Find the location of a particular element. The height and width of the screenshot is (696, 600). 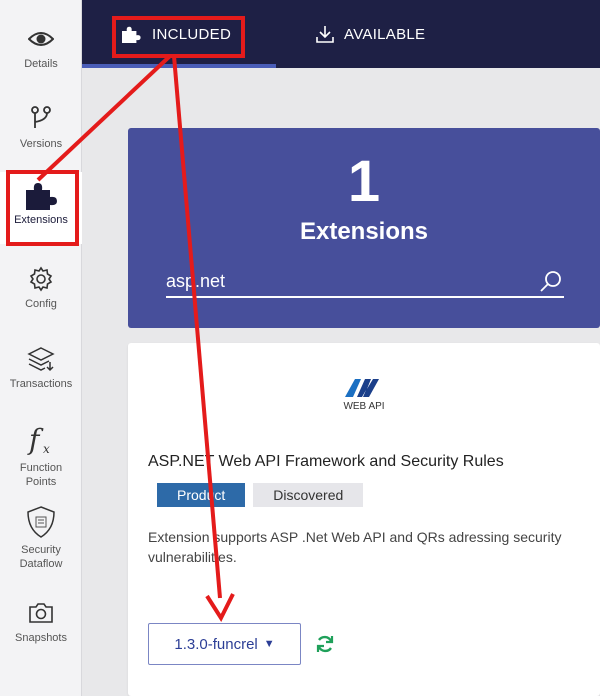

badge-group: Product Discovered is located at coordinates (260, 495).